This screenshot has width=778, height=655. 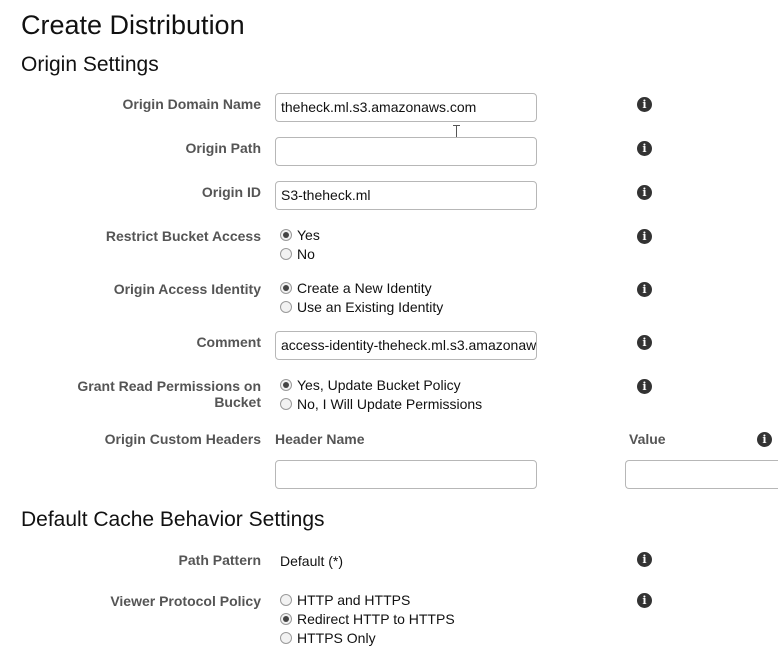 I want to click on redirect-http-to-https-option: Redirect HTTP to HTTPS, so click(x=367, y=619).